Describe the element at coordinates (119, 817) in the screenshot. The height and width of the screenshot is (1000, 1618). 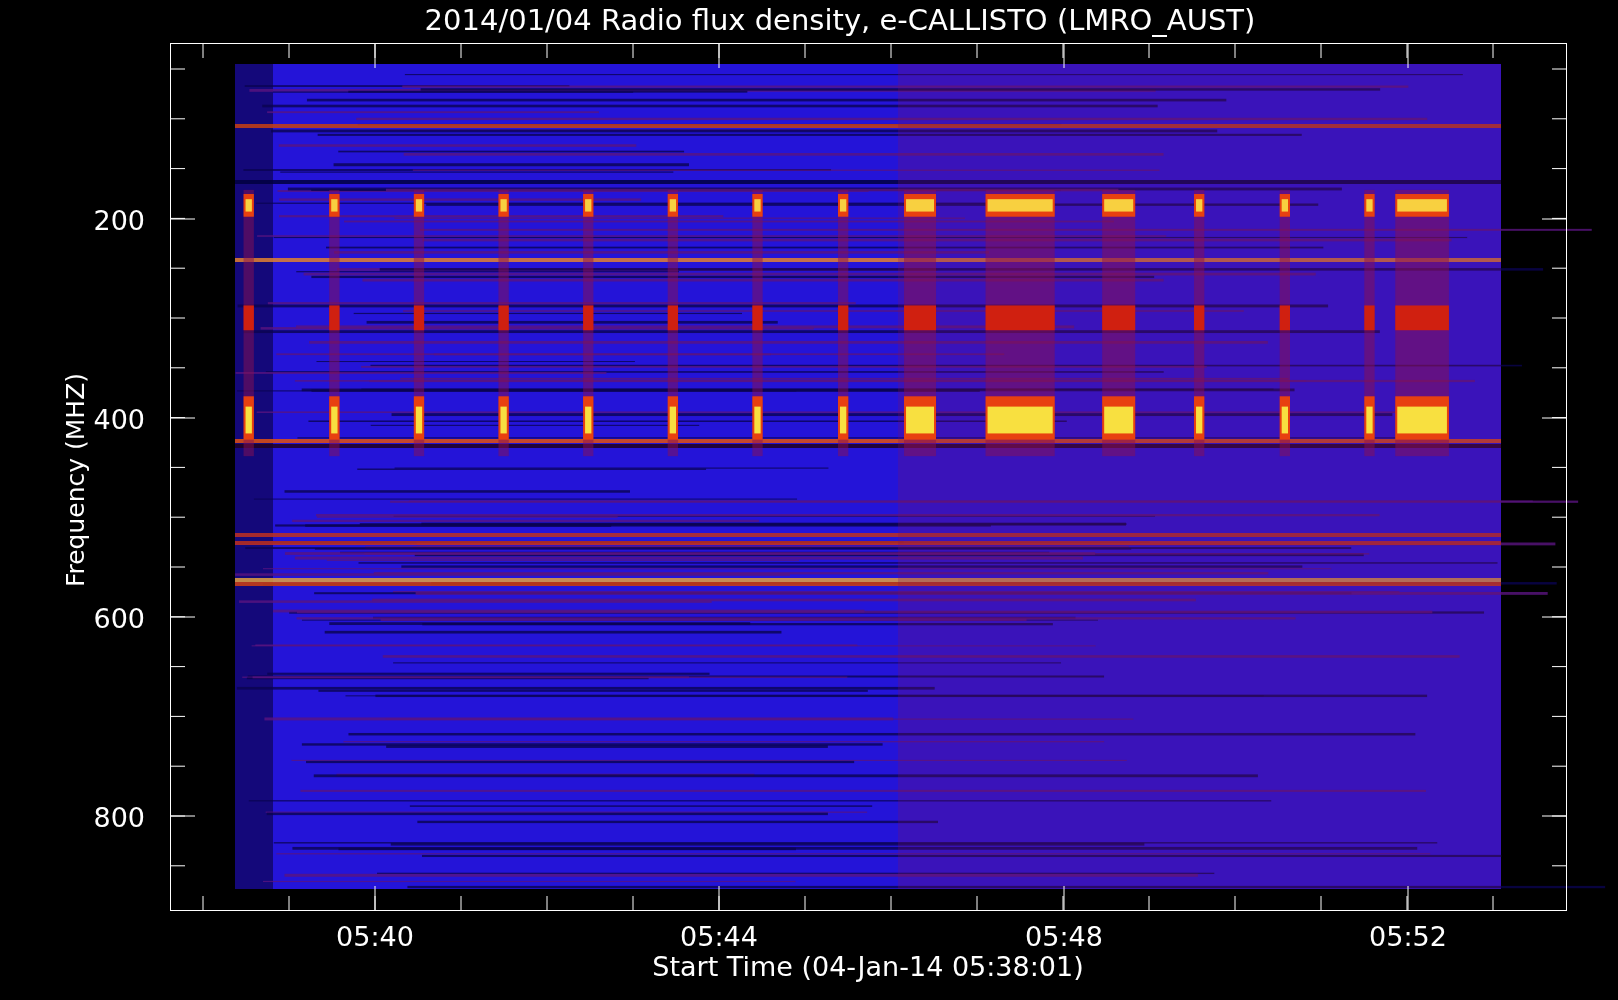
I see `y-tick-label: 800` at that location.